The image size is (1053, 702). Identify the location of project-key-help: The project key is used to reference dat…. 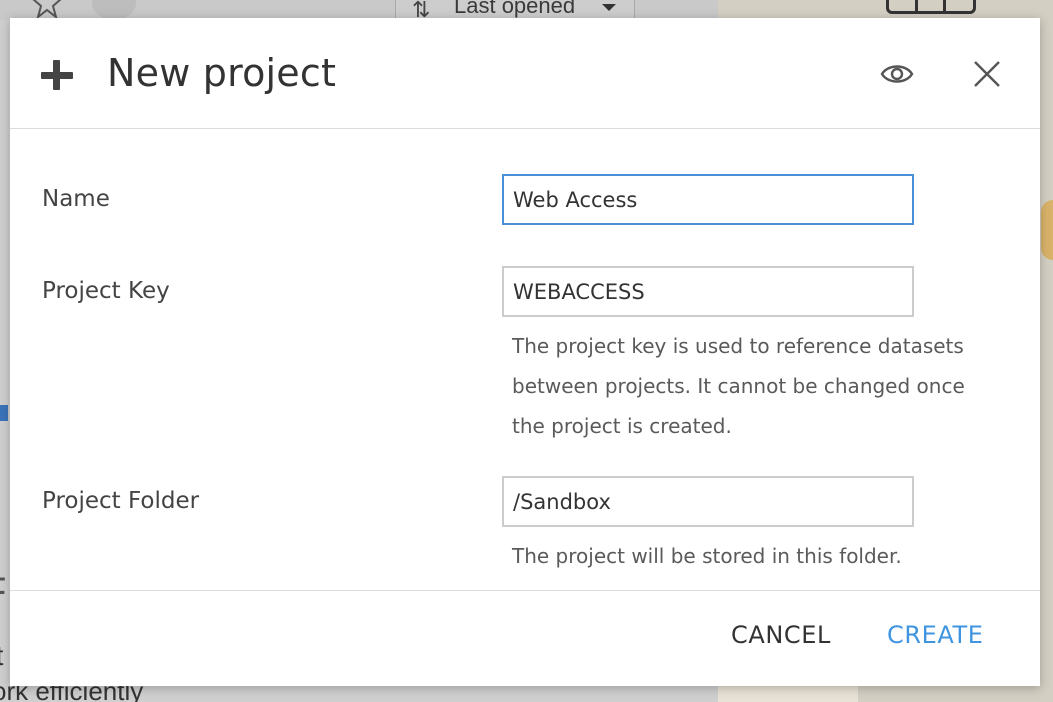
(738, 386).